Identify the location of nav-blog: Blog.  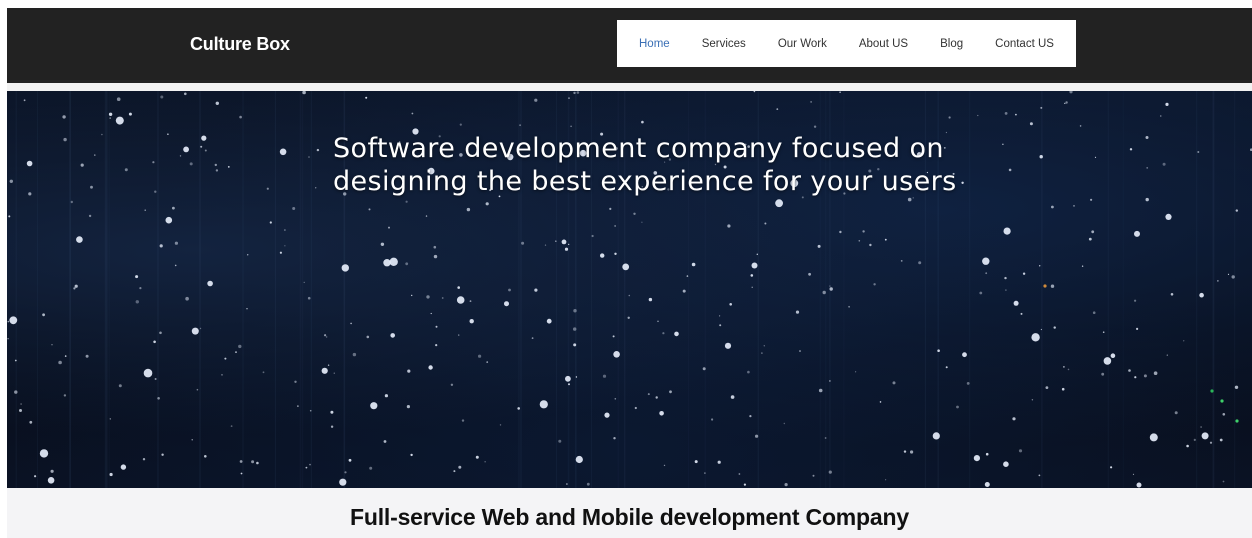
(951, 44).